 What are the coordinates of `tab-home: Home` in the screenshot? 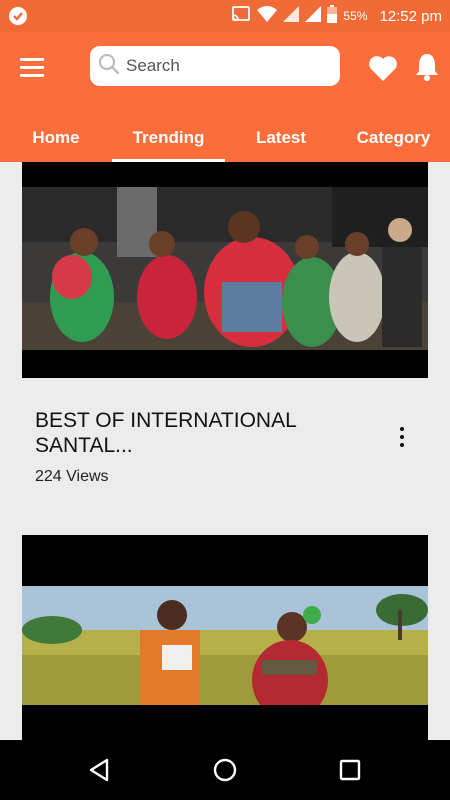 It's located at (56, 138).